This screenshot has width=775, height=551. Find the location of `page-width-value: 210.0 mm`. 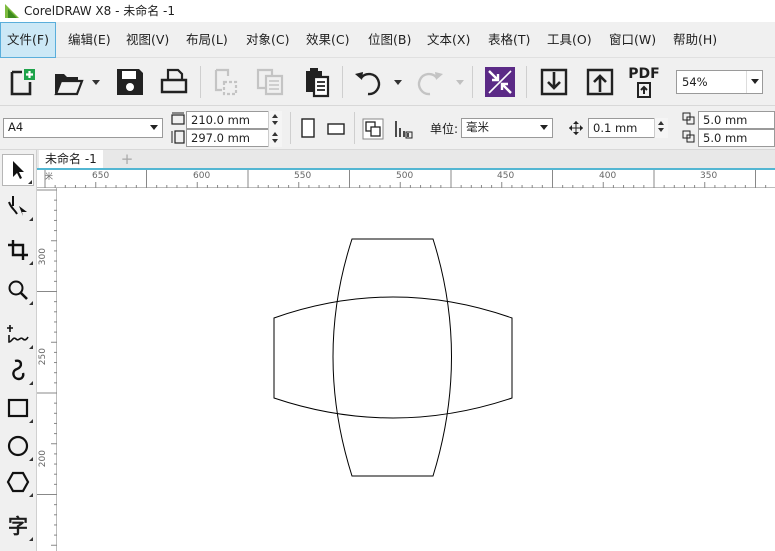

page-width-value: 210.0 mm is located at coordinates (220, 120).